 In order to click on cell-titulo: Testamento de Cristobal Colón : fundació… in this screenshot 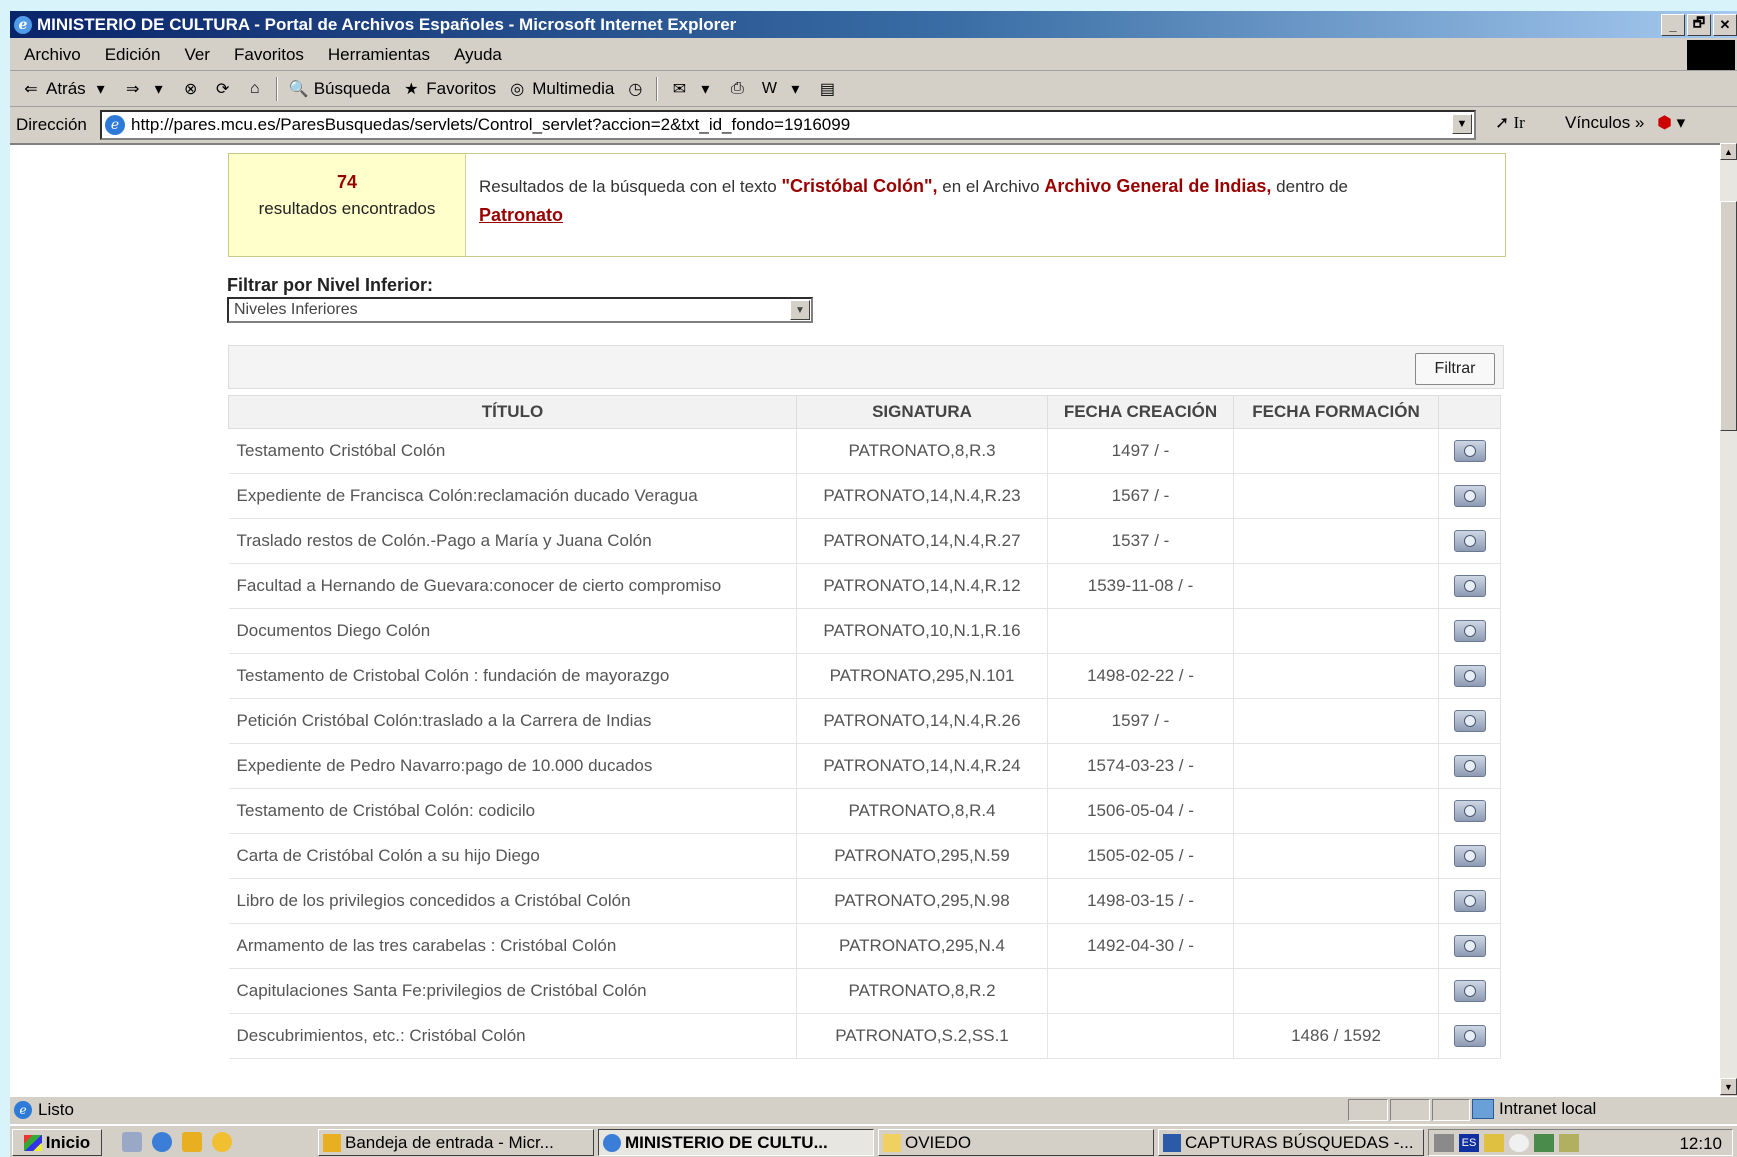, I will do `click(512, 676)`.